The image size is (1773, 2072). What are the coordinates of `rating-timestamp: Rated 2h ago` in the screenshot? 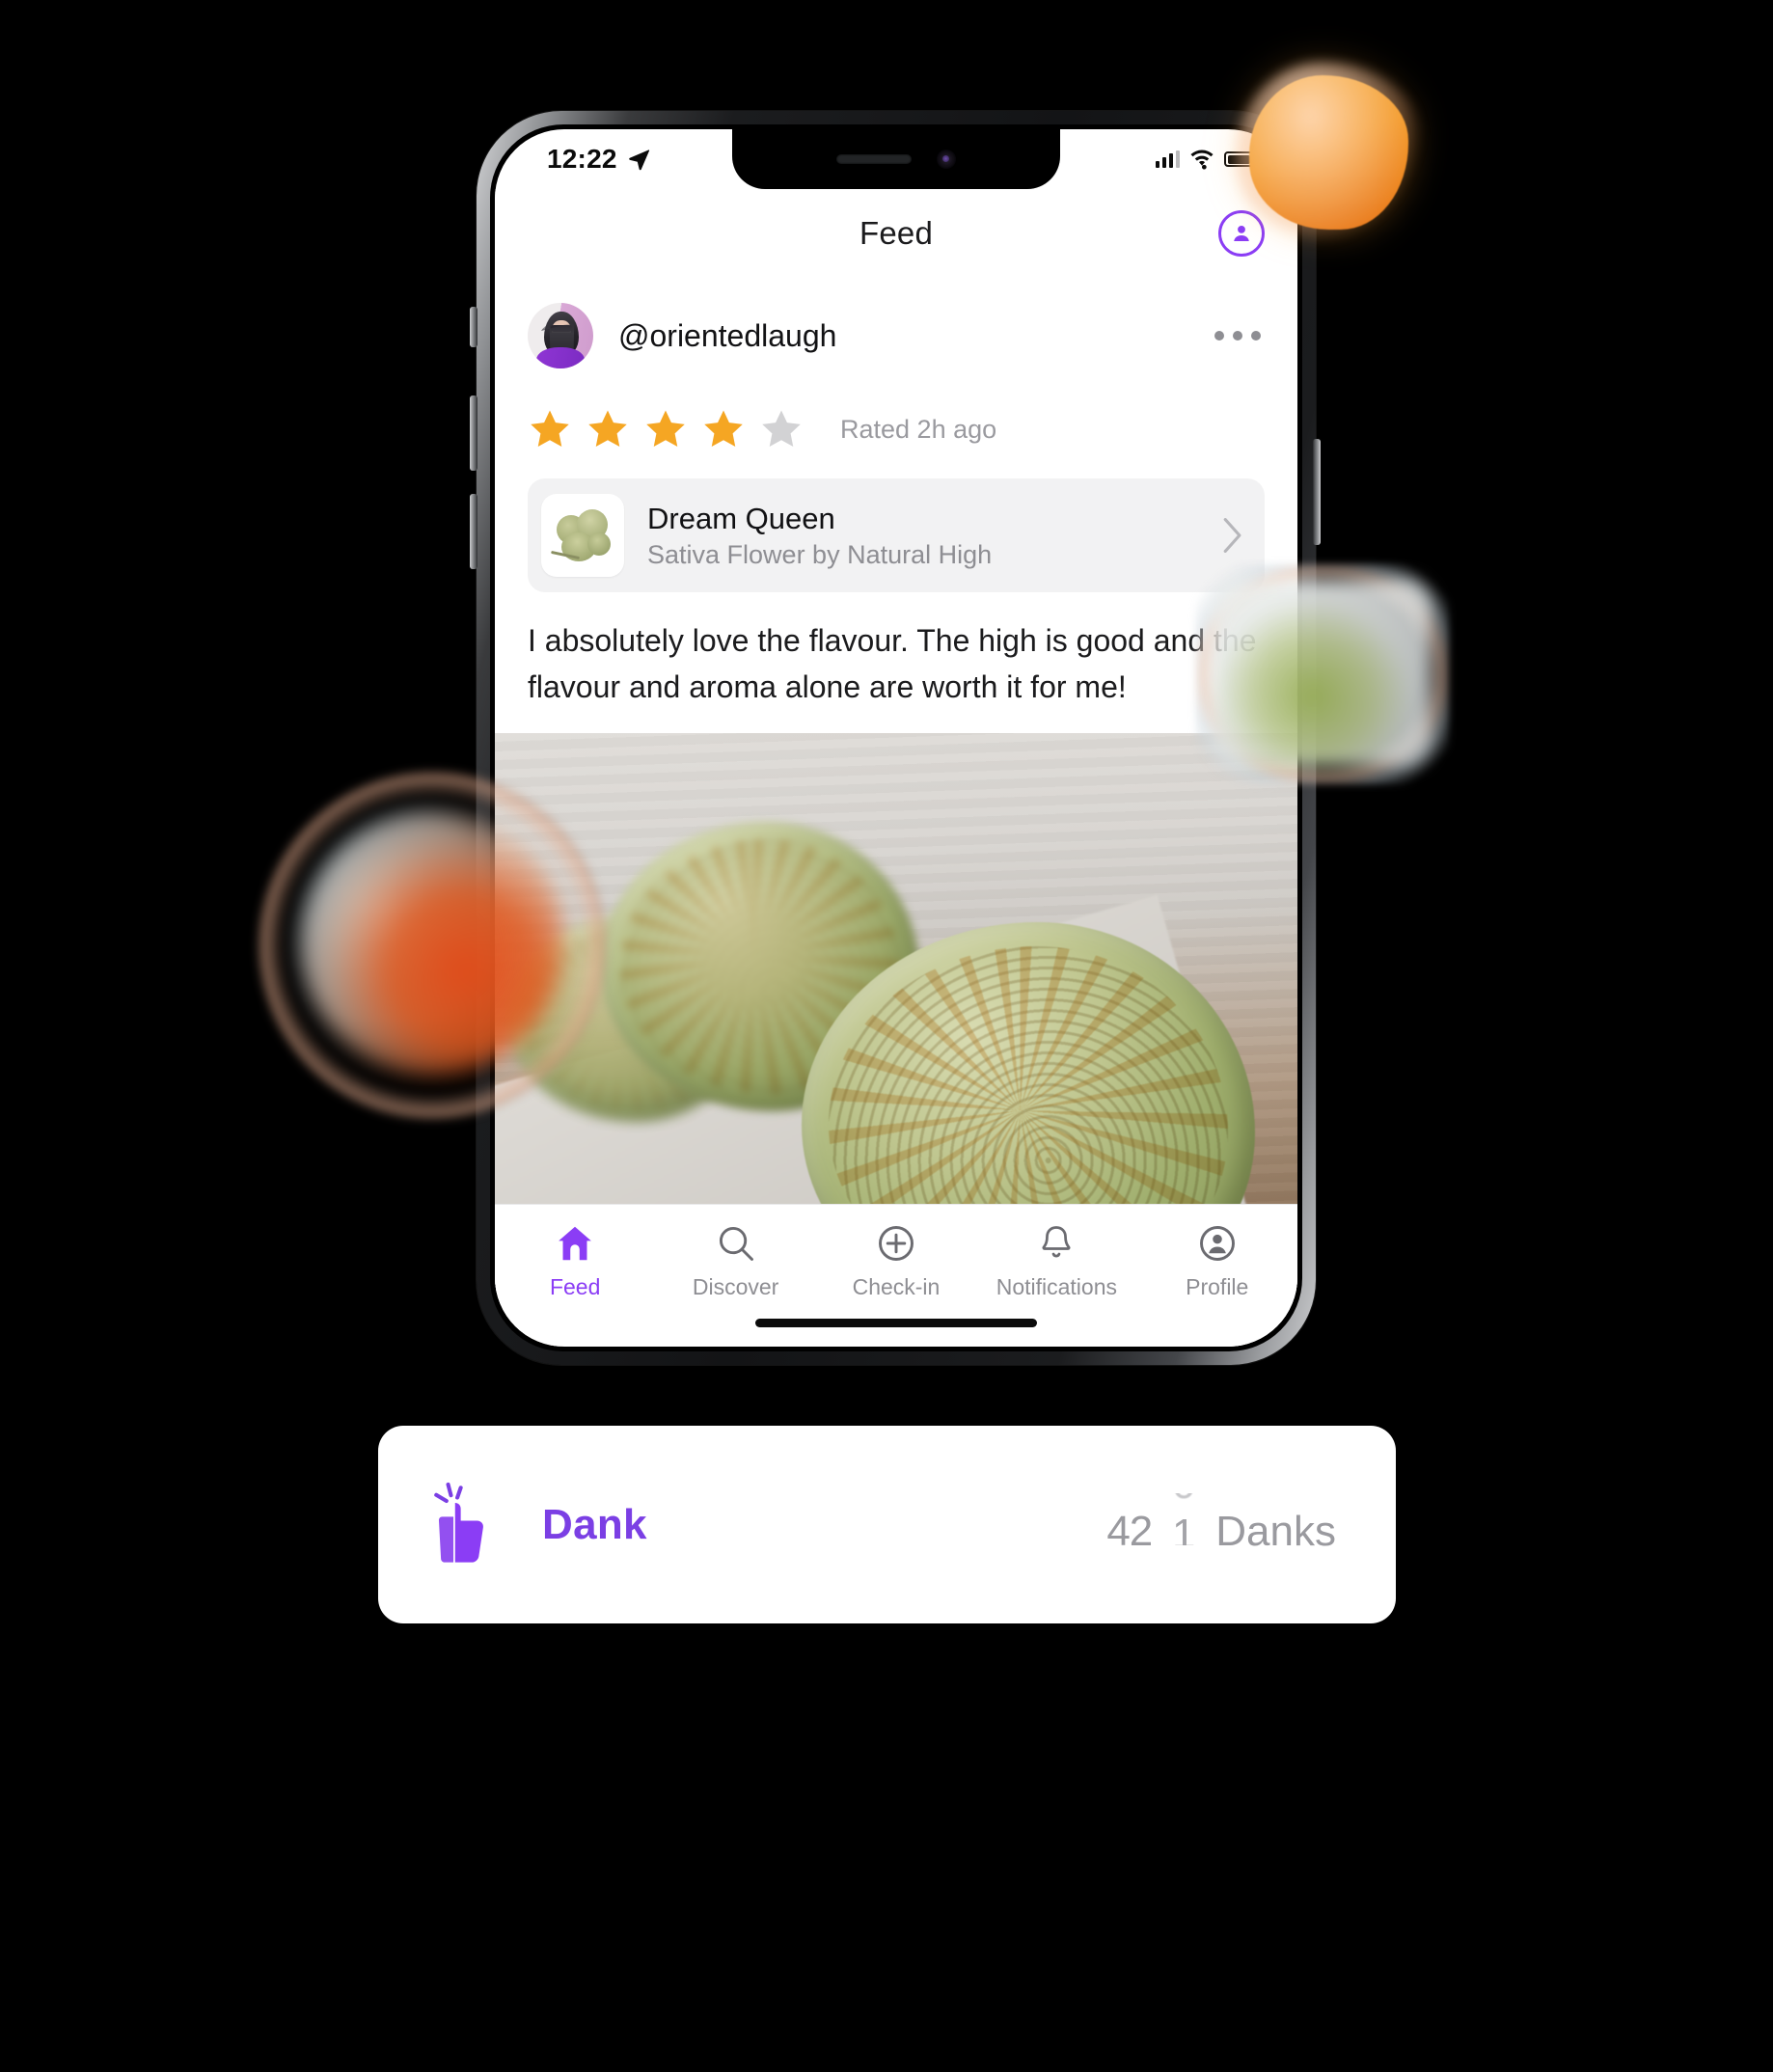 It's located at (918, 429).